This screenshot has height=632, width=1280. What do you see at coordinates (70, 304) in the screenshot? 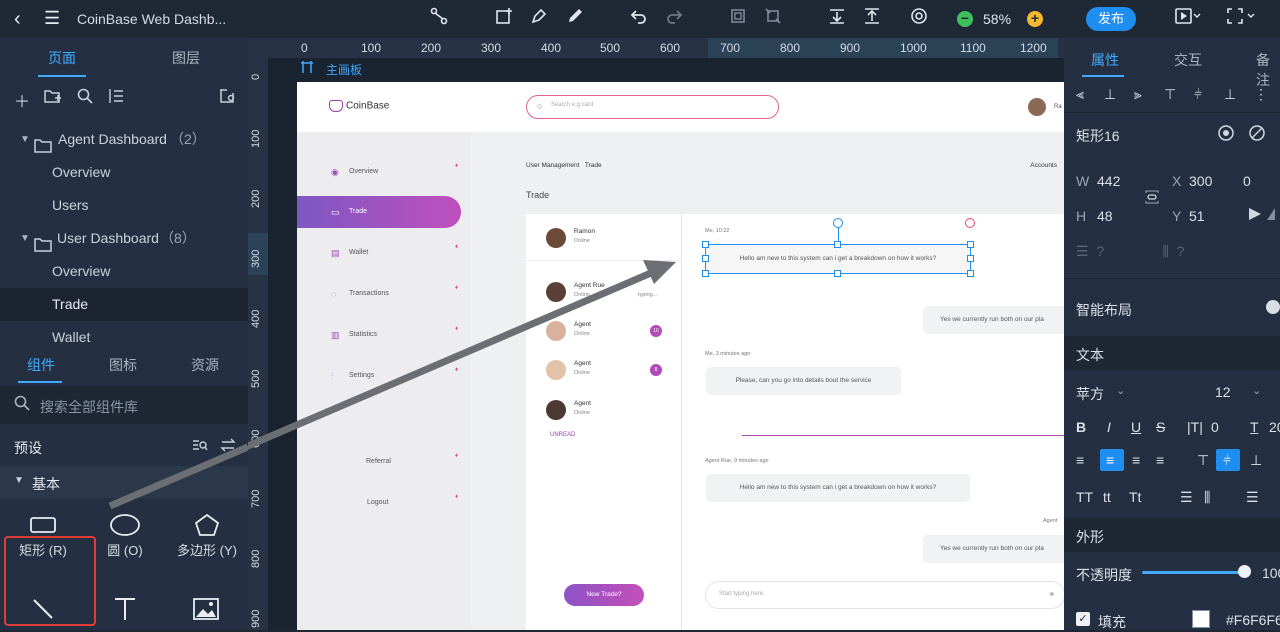
I see `tree-page-label: Trade` at bounding box center [70, 304].